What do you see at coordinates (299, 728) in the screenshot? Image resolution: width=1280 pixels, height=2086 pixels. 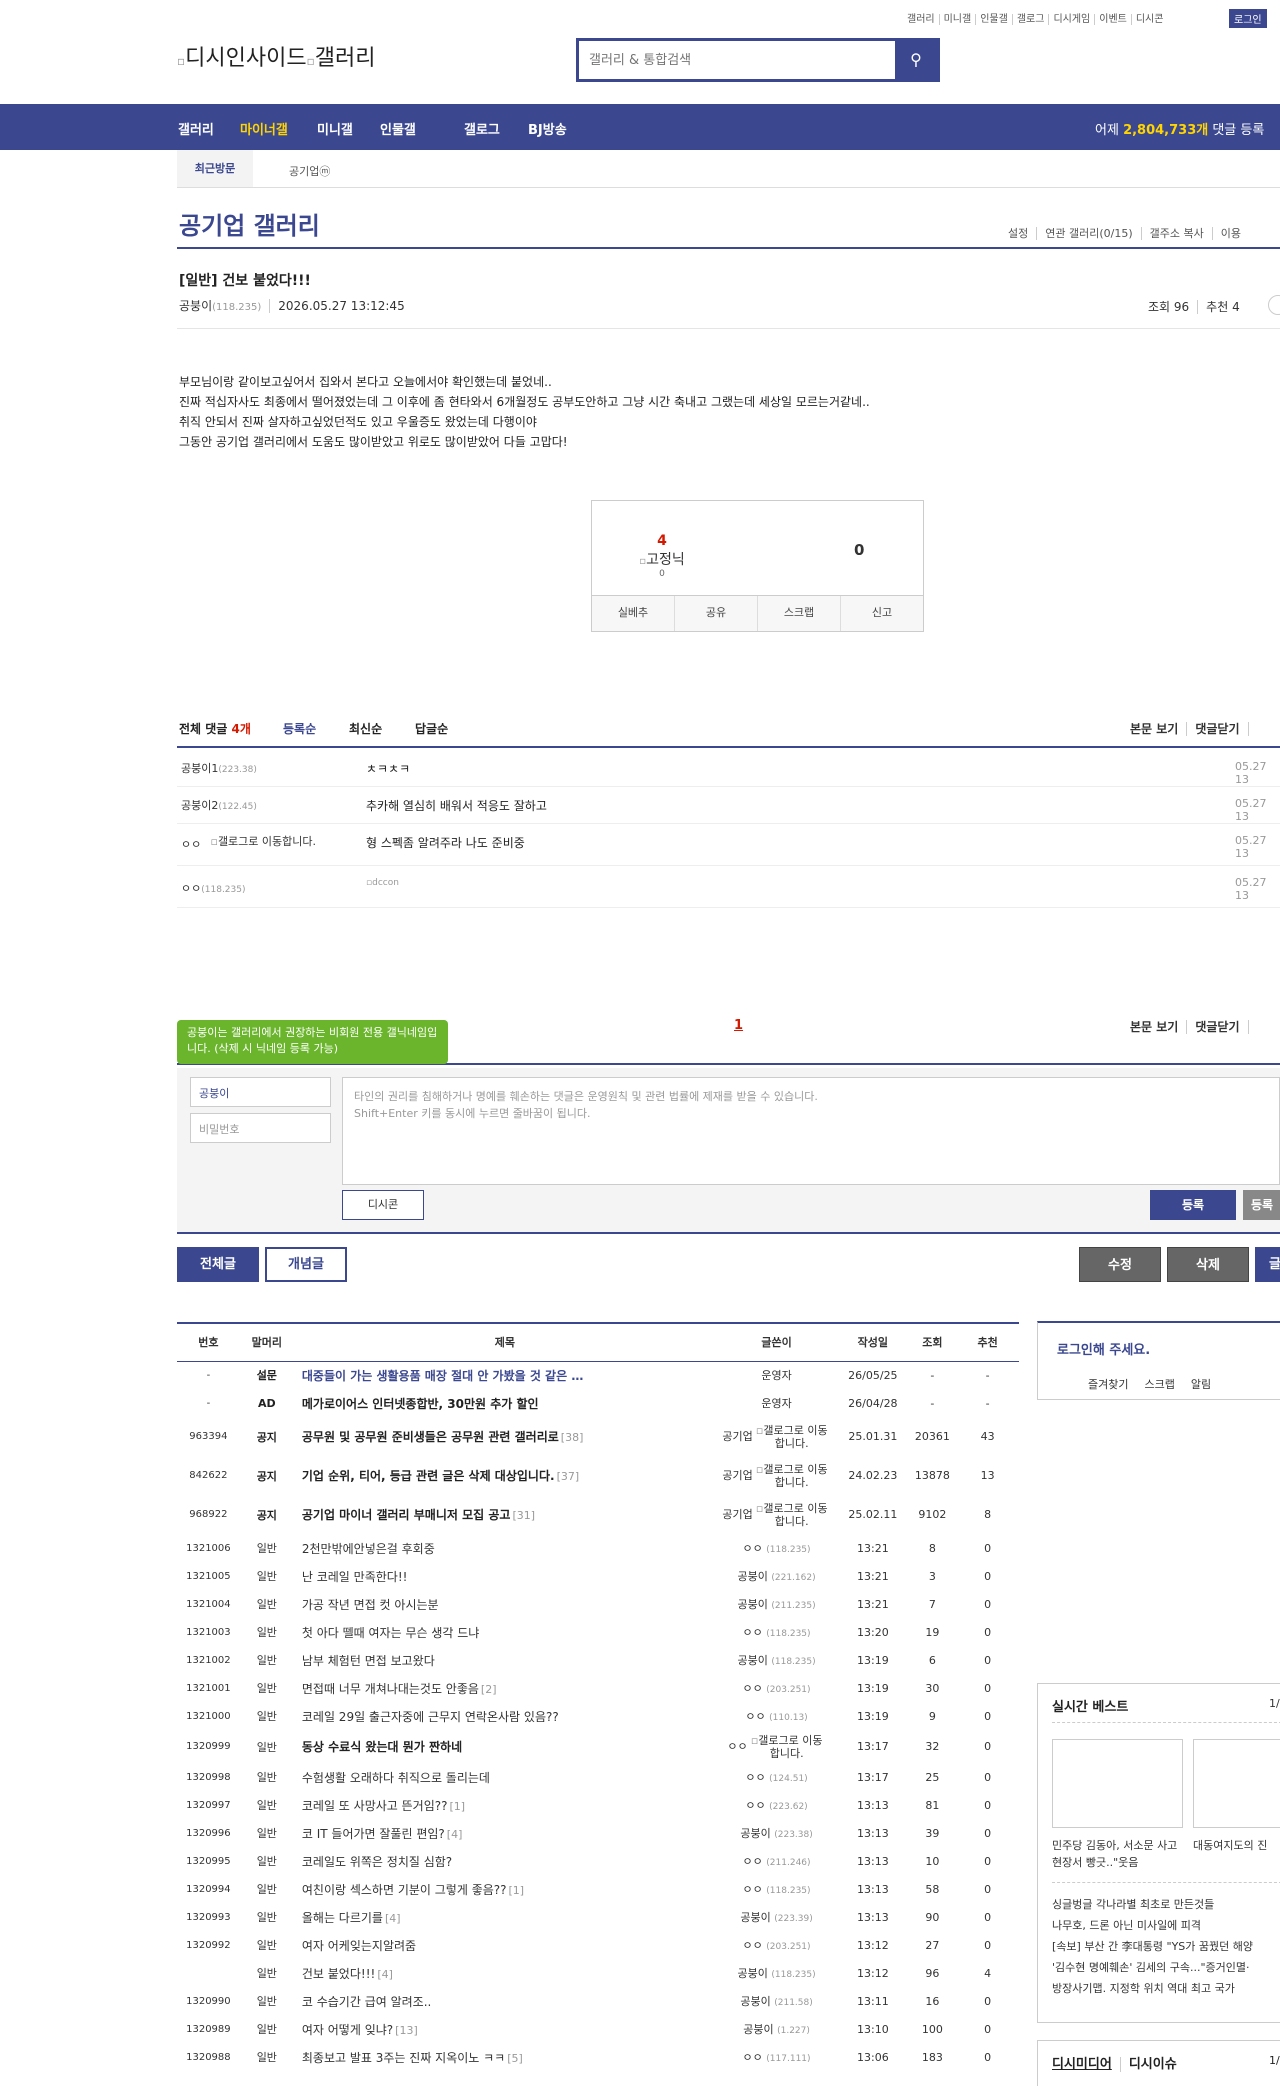 I see `sort-registered: 등록순` at bounding box center [299, 728].